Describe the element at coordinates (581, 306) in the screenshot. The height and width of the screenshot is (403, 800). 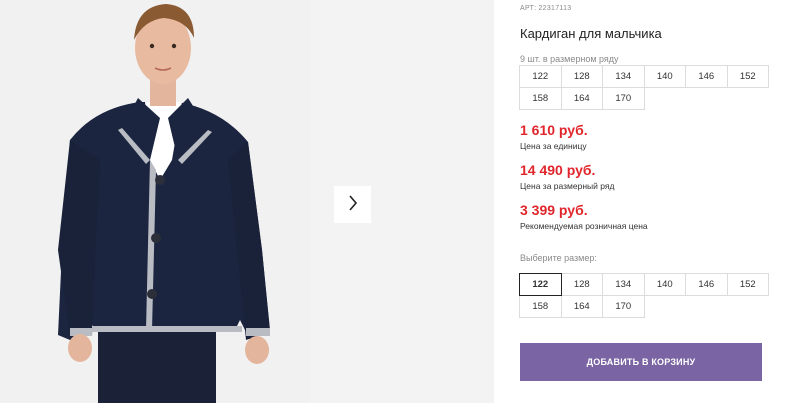
I see `size-option: 164` at that location.